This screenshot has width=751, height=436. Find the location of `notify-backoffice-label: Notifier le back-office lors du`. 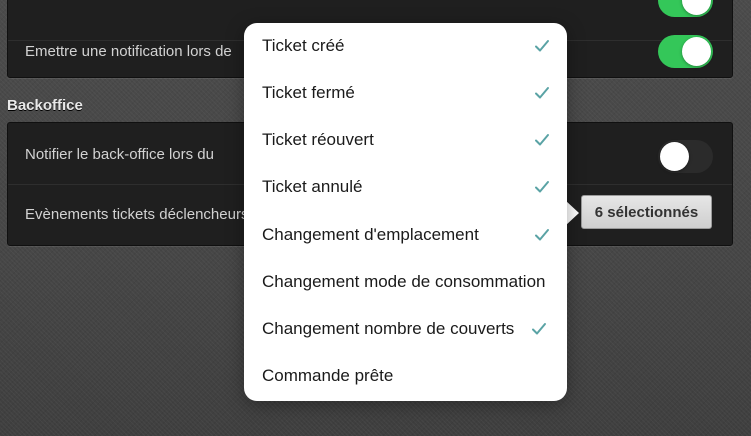

notify-backoffice-label: Notifier le back-office lors du is located at coordinates (119, 154).